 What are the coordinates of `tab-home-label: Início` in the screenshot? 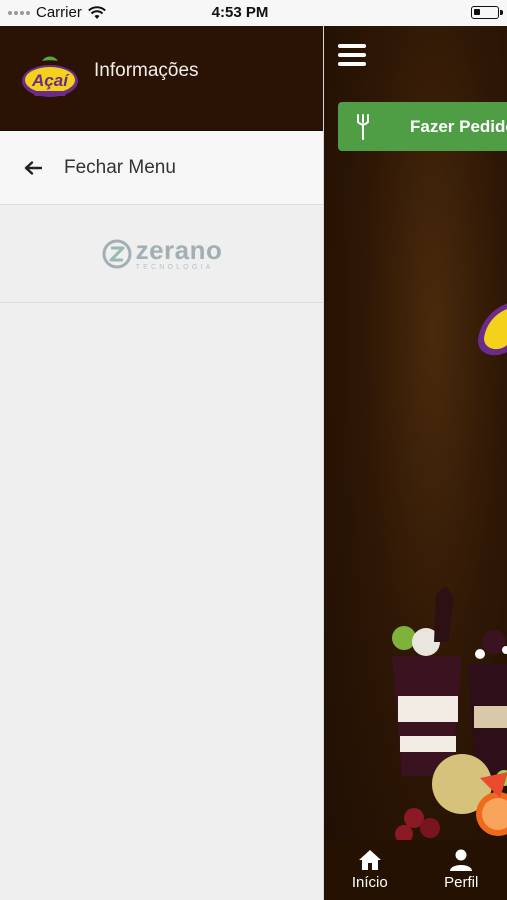 It's located at (369, 882).